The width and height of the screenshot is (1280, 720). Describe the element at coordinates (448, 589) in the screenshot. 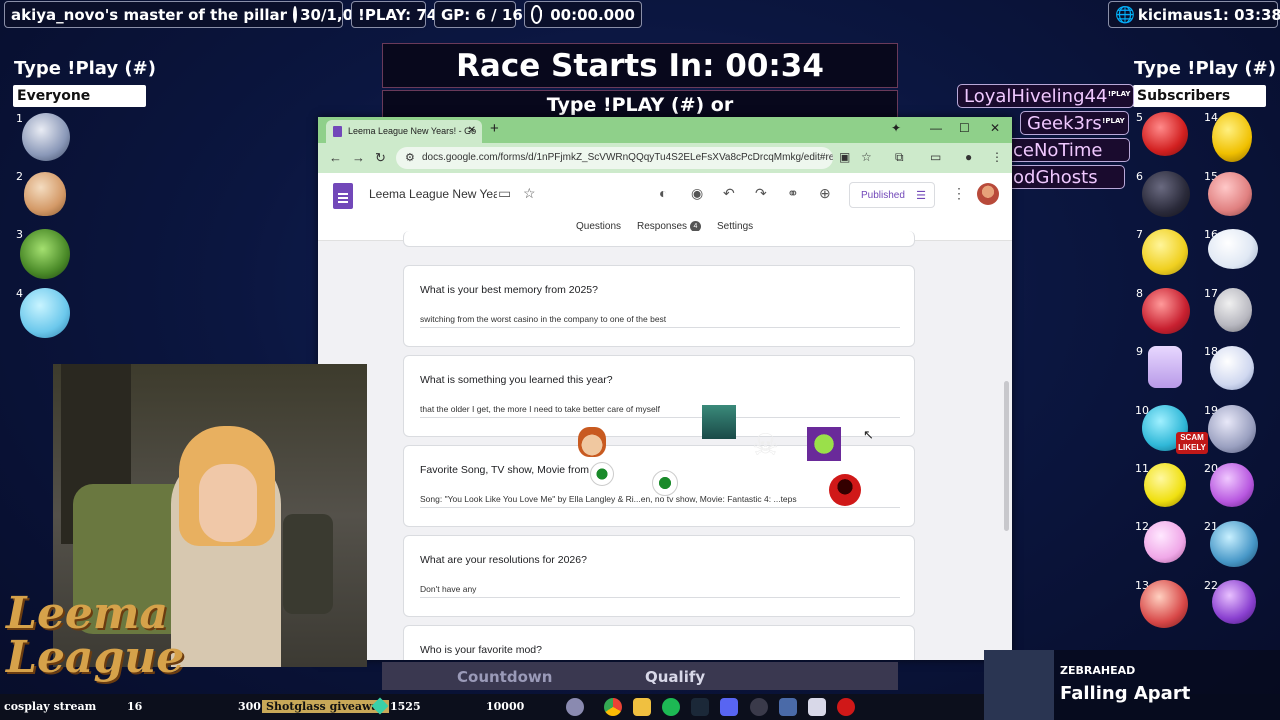

I see `answer-text: Don't have any` at that location.